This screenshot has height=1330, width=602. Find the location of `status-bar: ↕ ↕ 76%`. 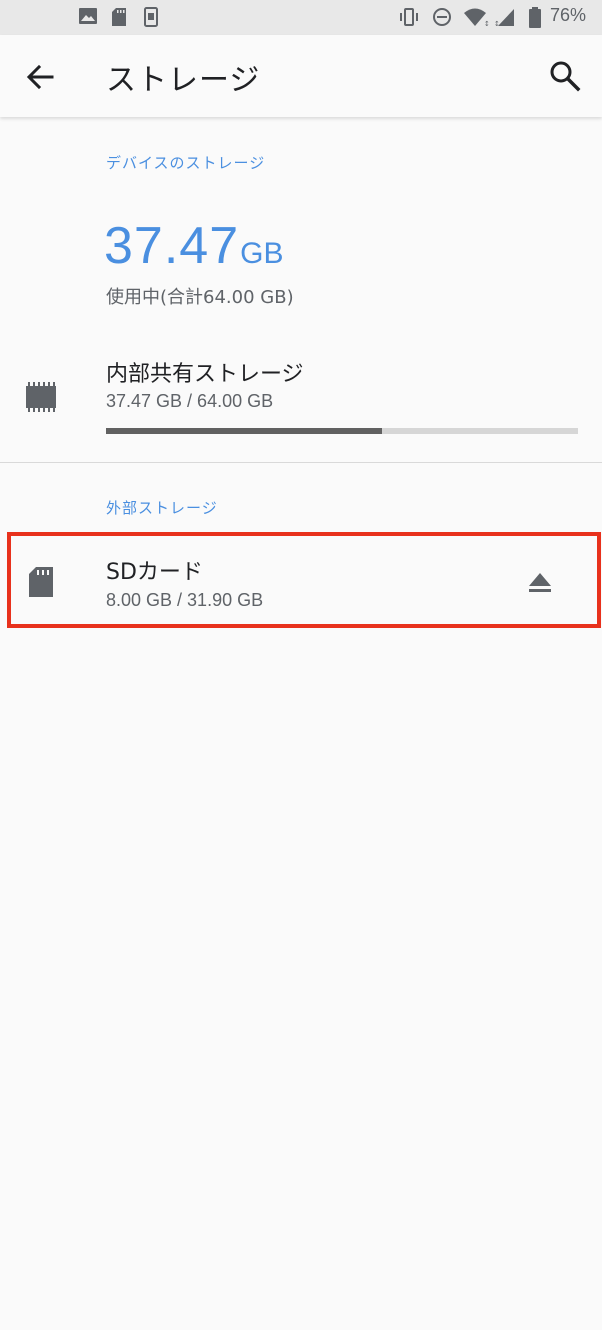

status-bar: ↕ ↕ 76% is located at coordinates (301, 17).